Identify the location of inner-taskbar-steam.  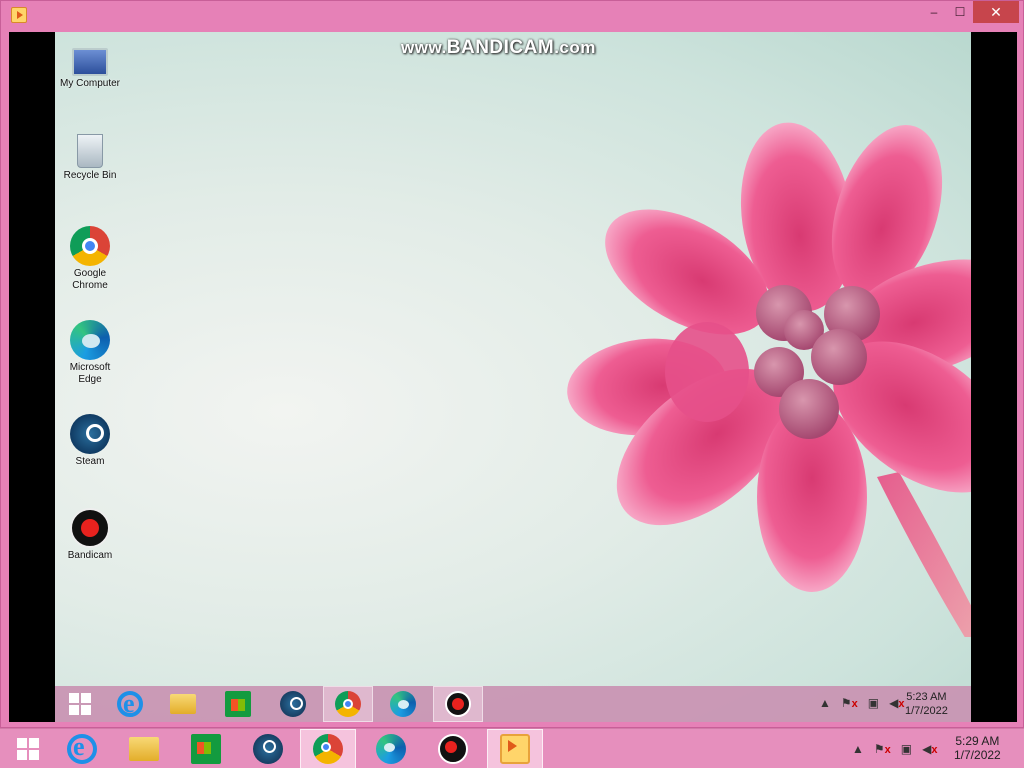
(293, 704).